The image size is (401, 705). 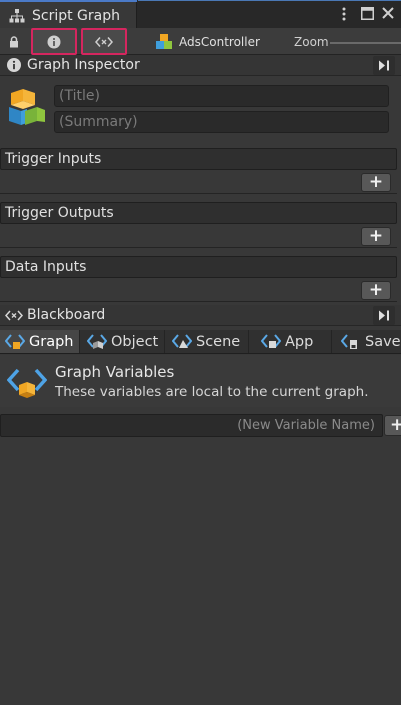 What do you see at coordinates (376, 182) in the screenshot?
I see `add-trigger-input-button: +` at bounding box center [376, 182].